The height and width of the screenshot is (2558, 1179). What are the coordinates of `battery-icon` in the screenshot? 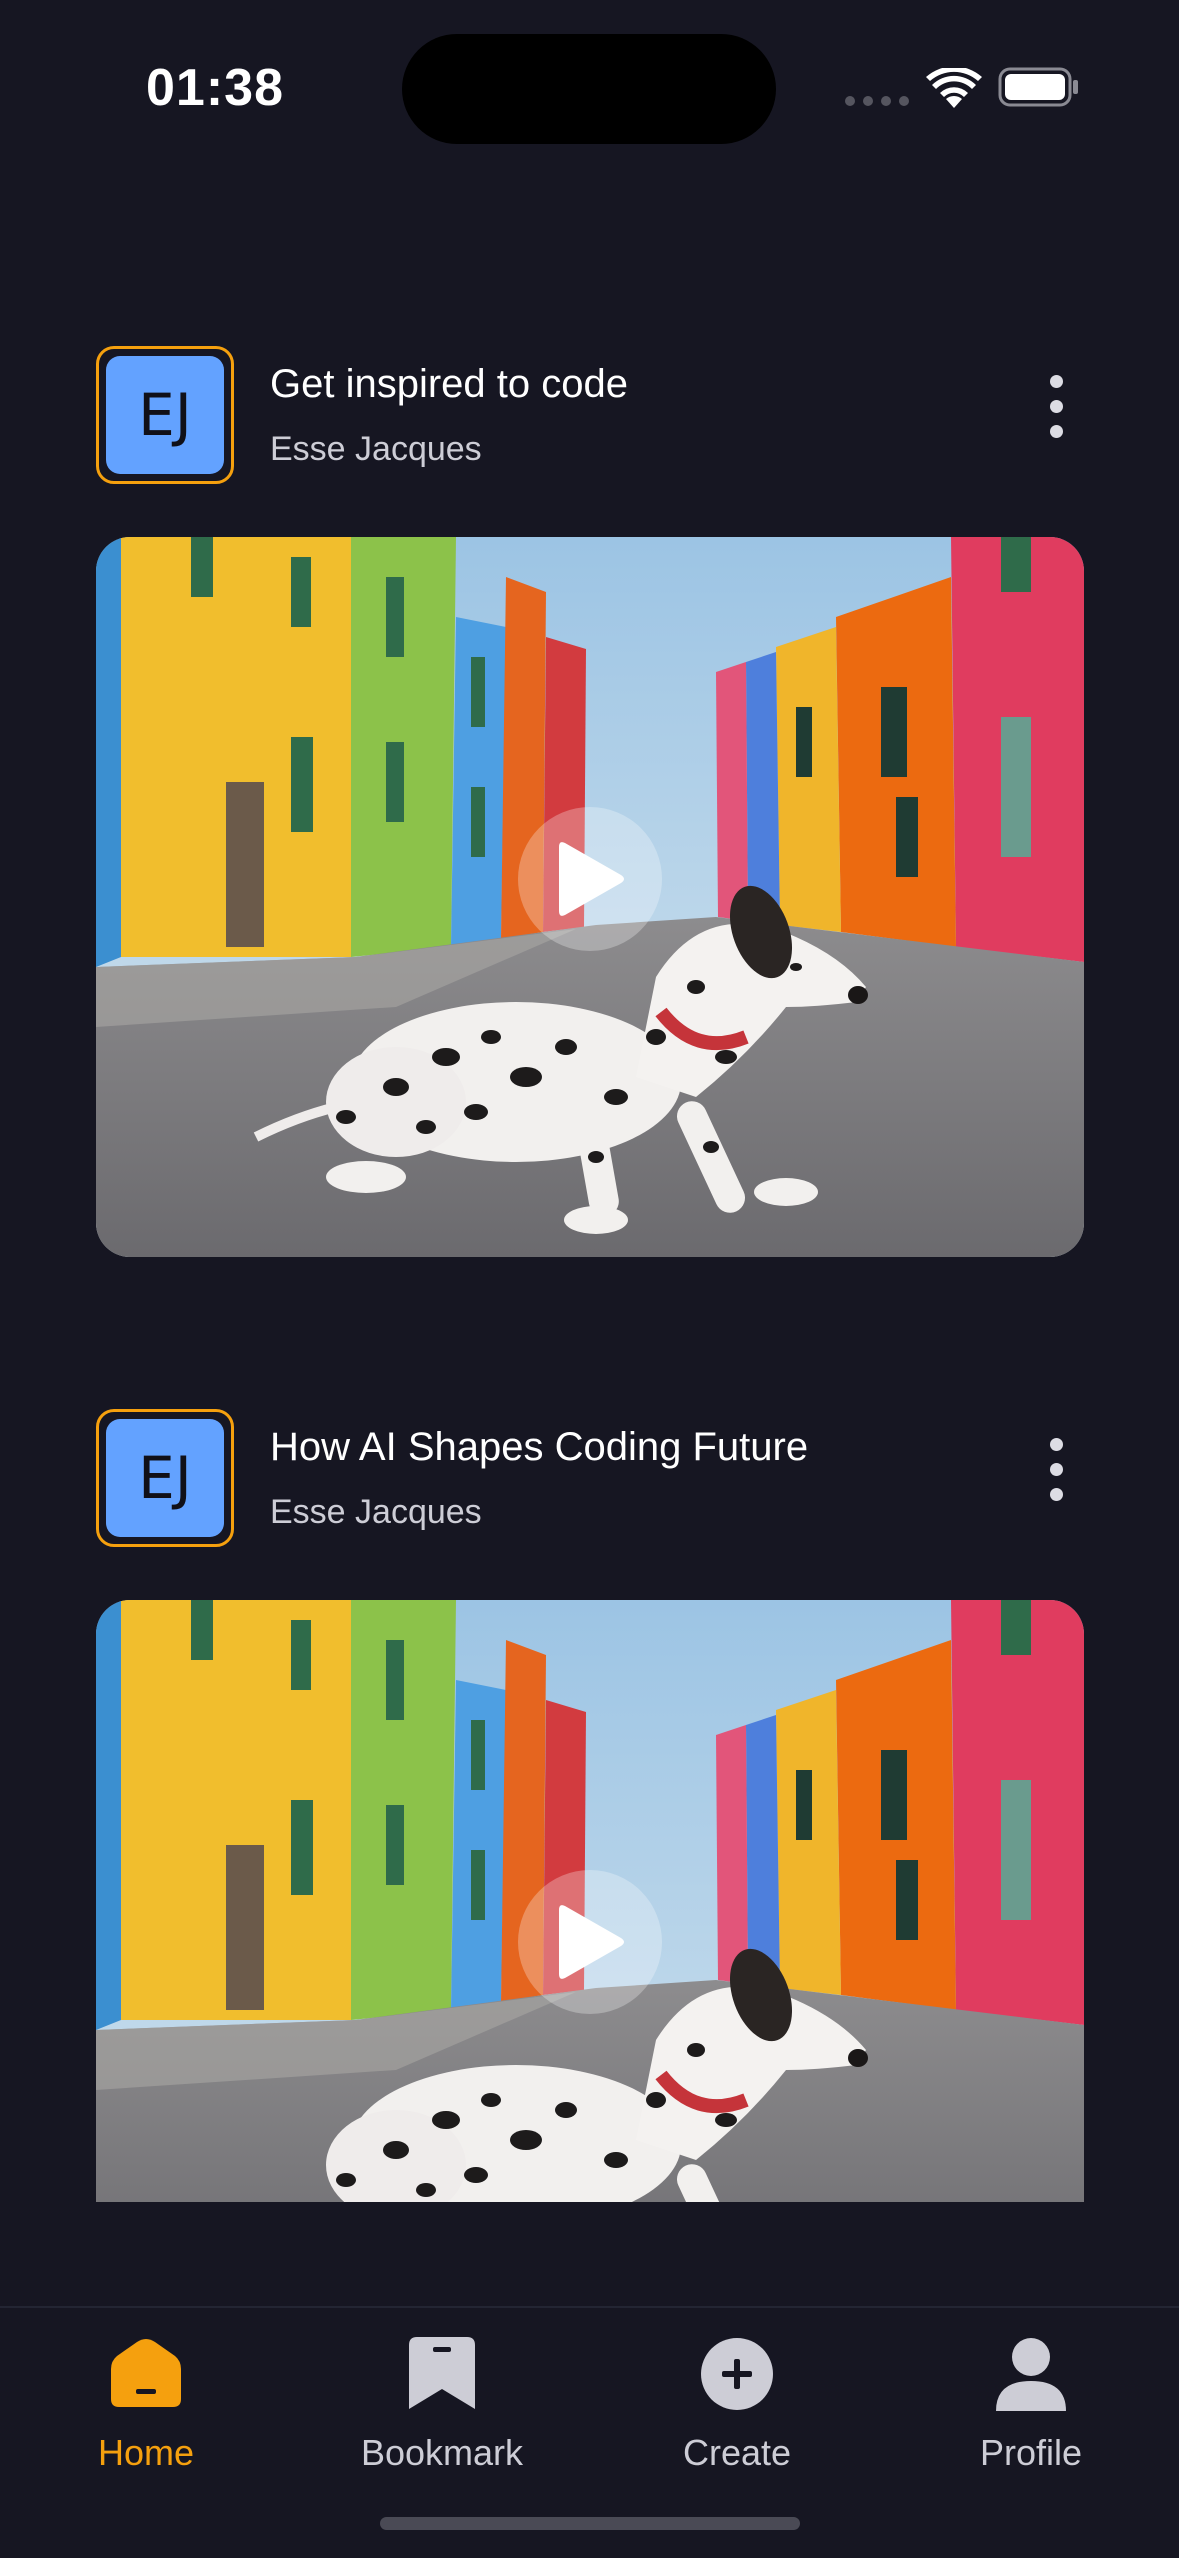 It's located at (1039, 89).